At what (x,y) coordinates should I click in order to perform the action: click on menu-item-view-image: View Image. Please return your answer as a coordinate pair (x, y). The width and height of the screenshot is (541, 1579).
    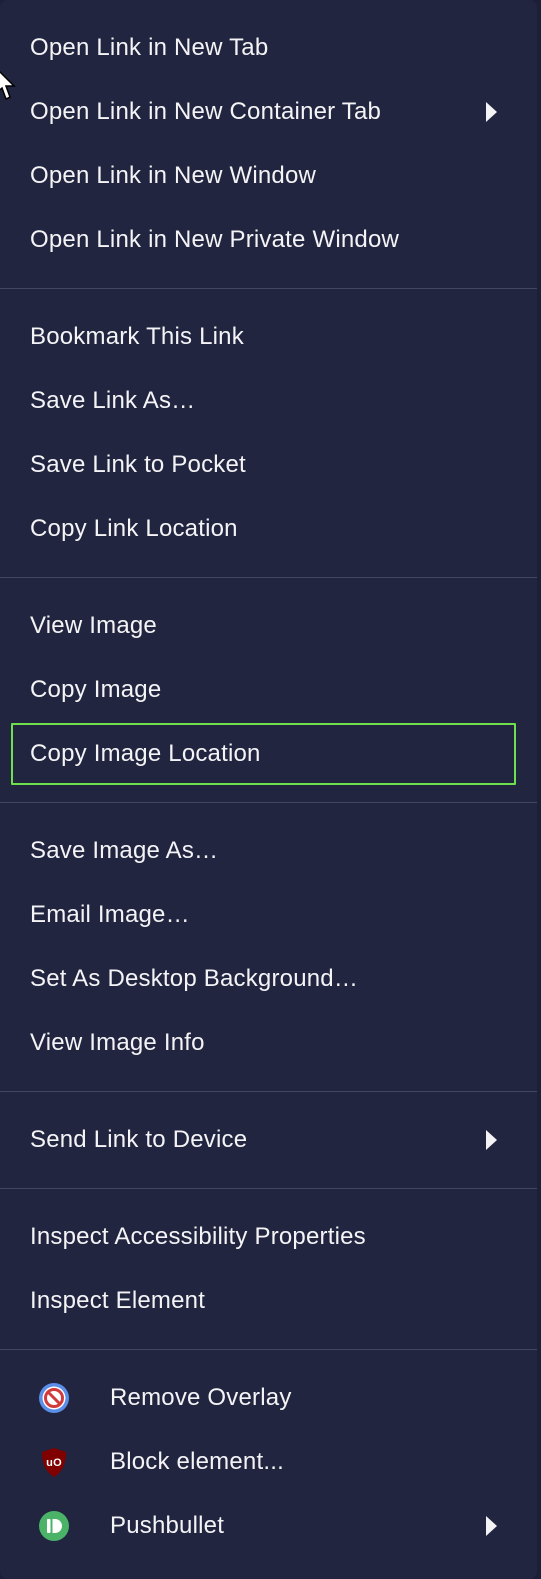
    Looking at the image, I should click on (268, 626).